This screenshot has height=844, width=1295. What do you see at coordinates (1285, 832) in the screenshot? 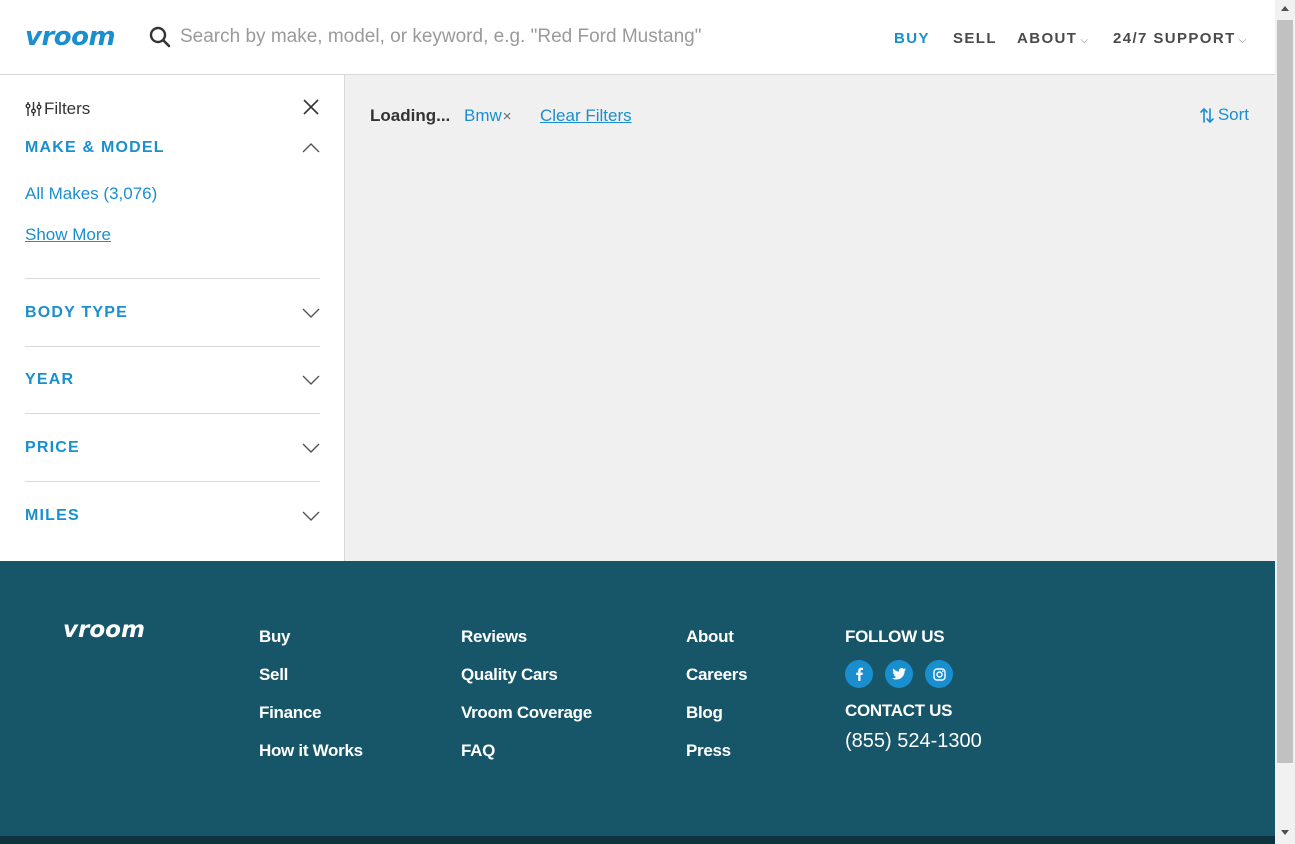
I see `scroll-down-arrow-icon` at bounding box center [1285, 832].